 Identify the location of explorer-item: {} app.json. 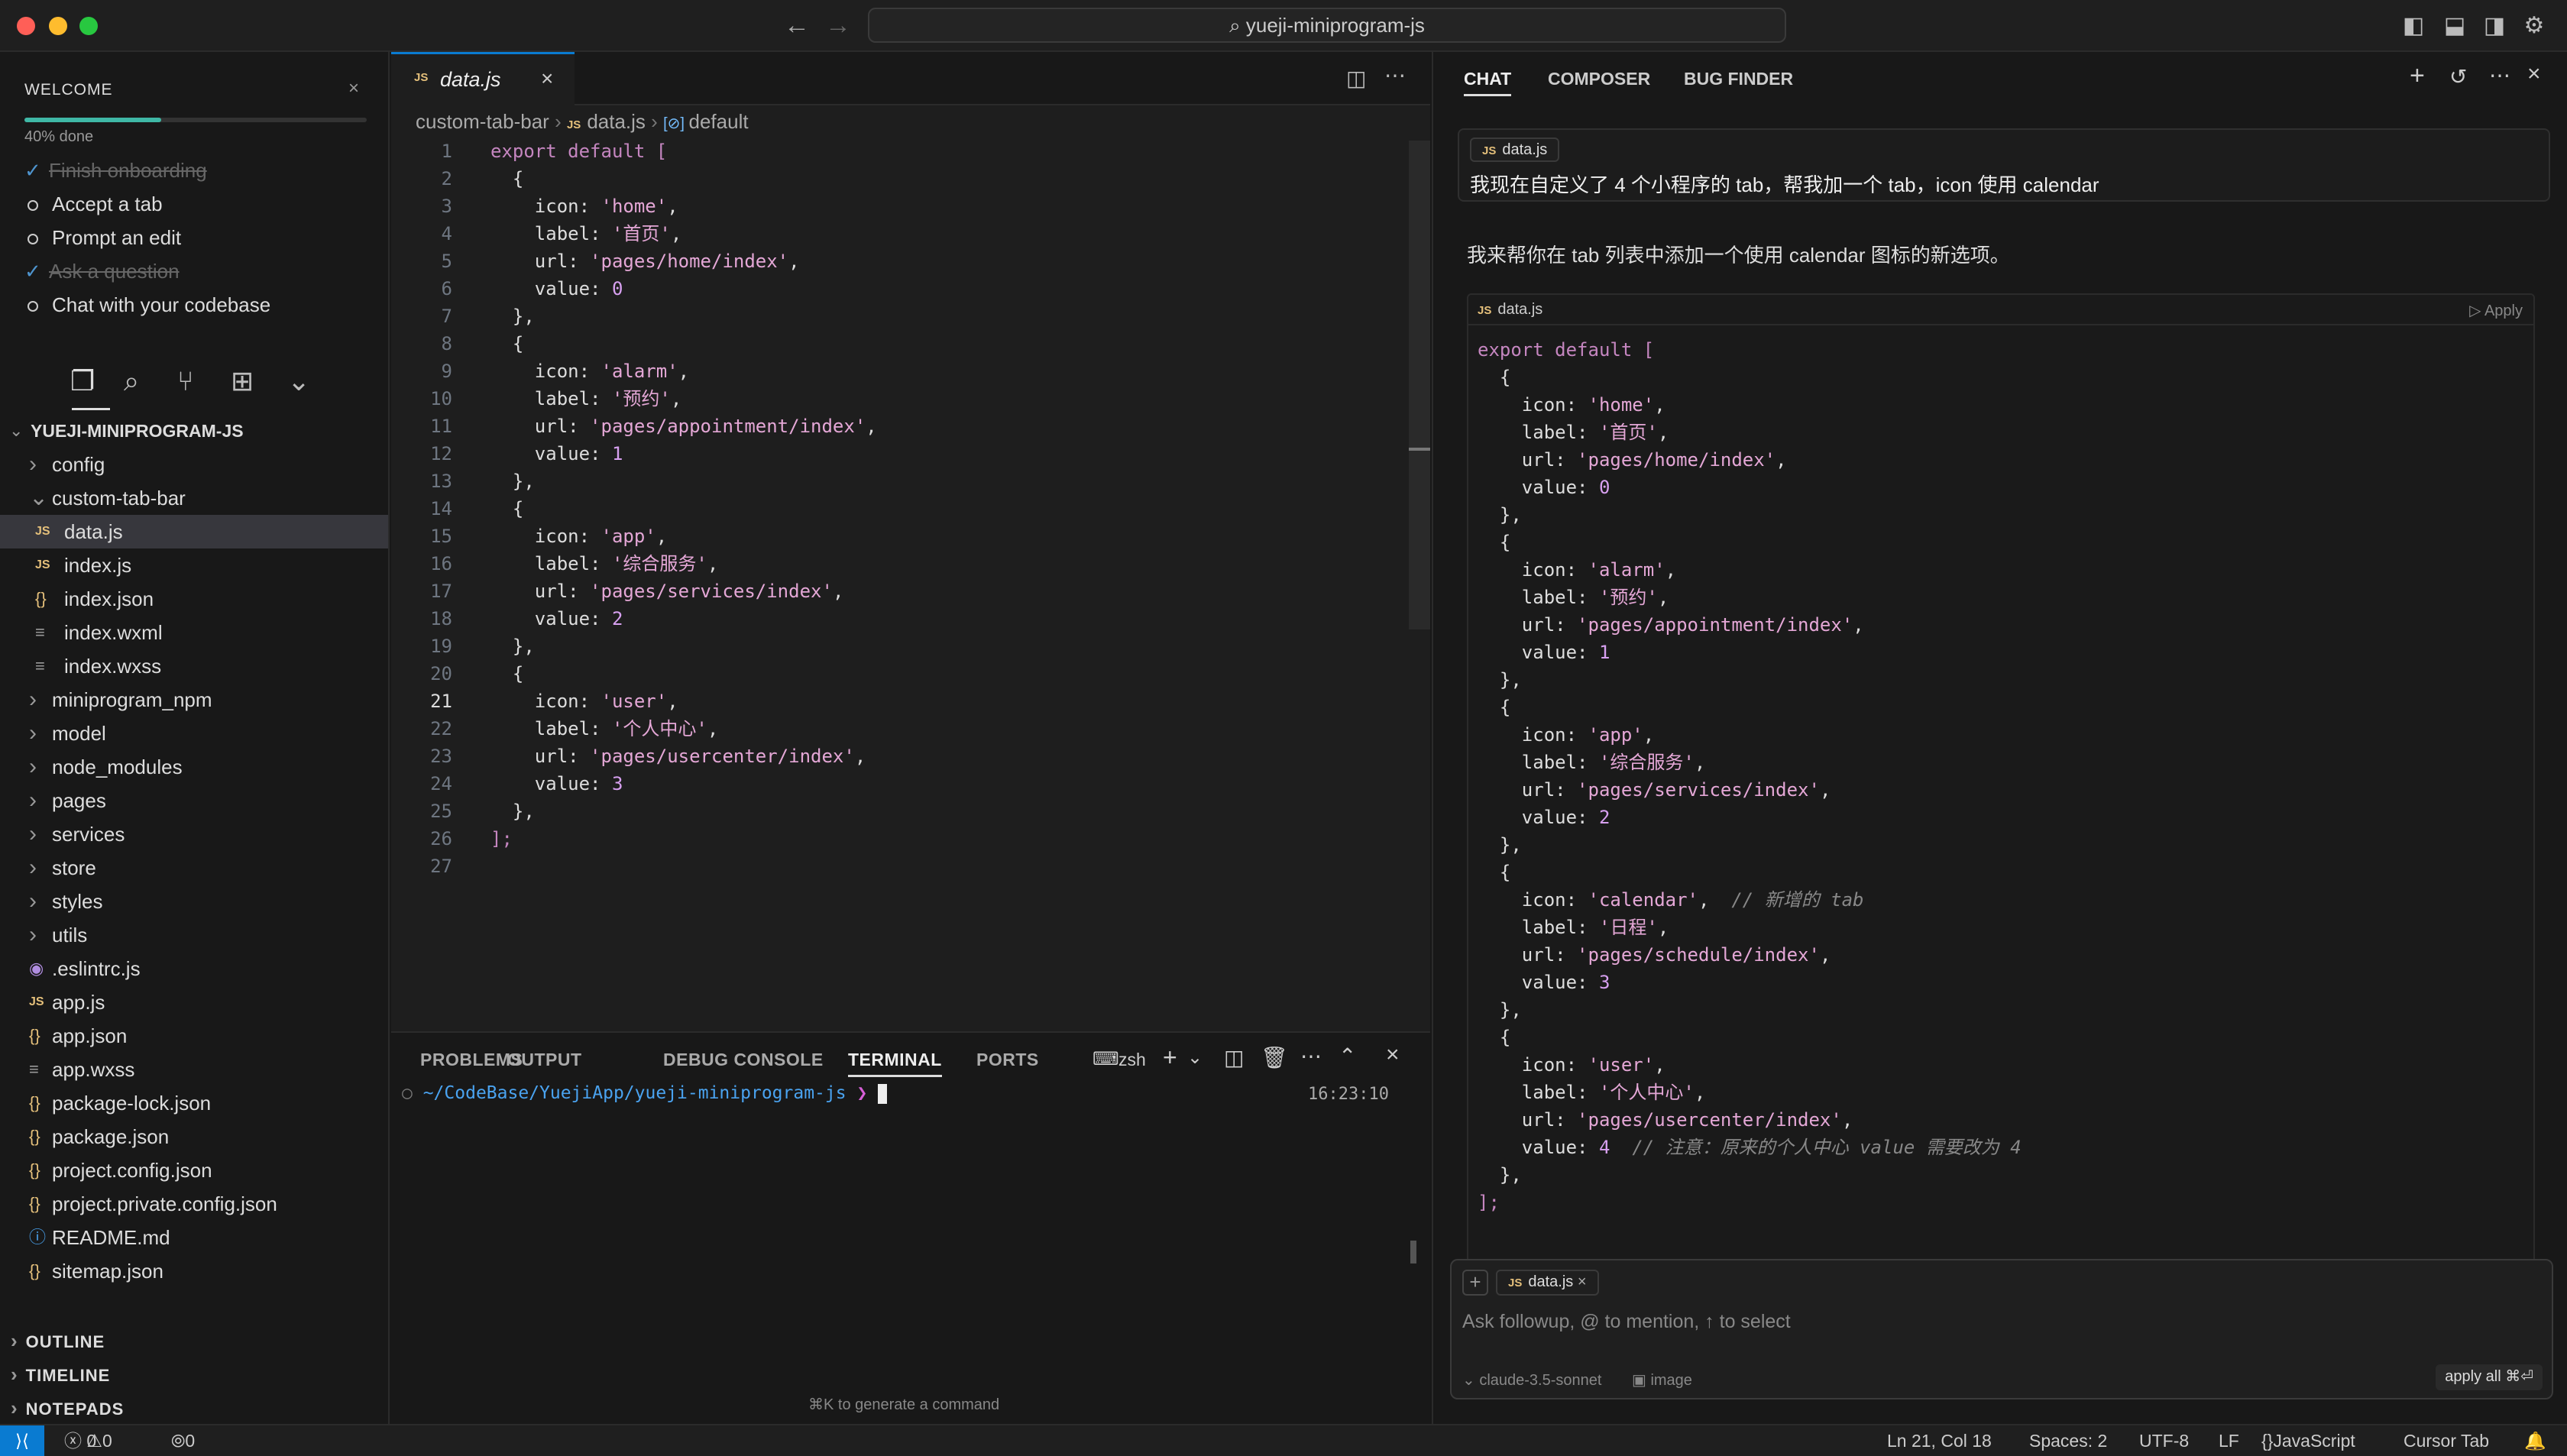
(194, 1036).